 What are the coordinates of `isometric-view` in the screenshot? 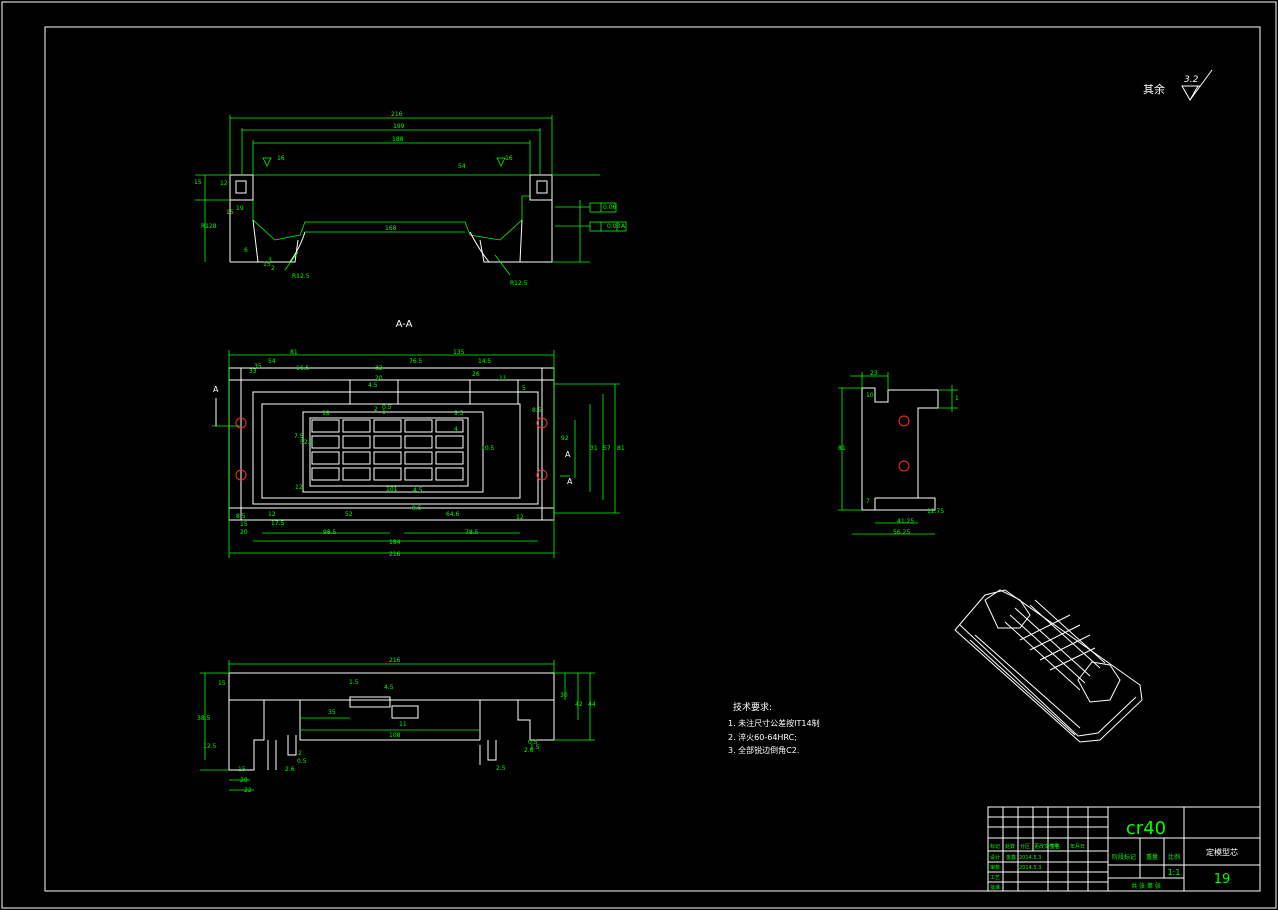 It's located at (1048, 666).